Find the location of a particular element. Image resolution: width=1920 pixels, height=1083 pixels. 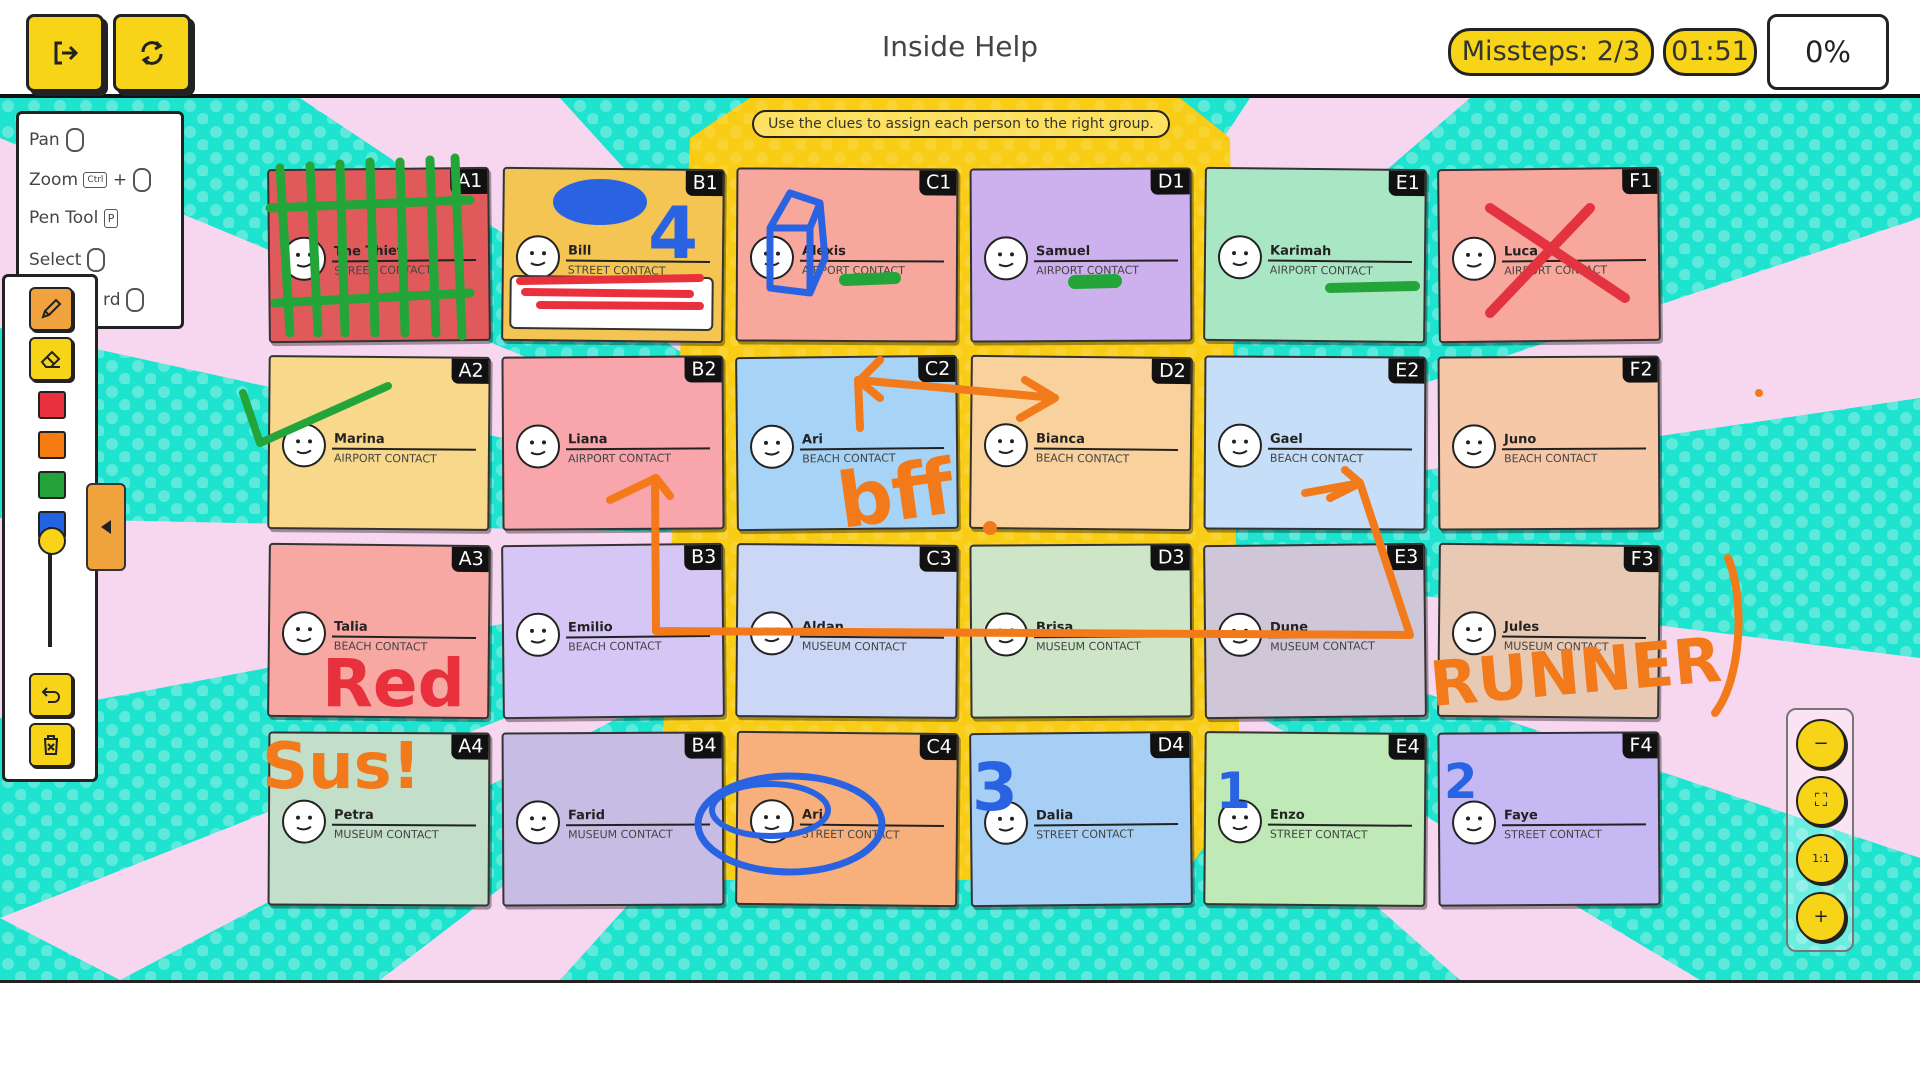

card-id: C1 is located at coordinates (937, 183).